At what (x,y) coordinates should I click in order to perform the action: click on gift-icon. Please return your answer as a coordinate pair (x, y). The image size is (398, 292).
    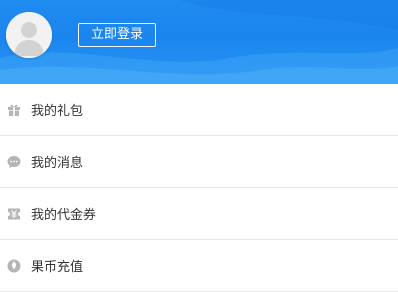
    Looking at the image, I should click on (14, 110).